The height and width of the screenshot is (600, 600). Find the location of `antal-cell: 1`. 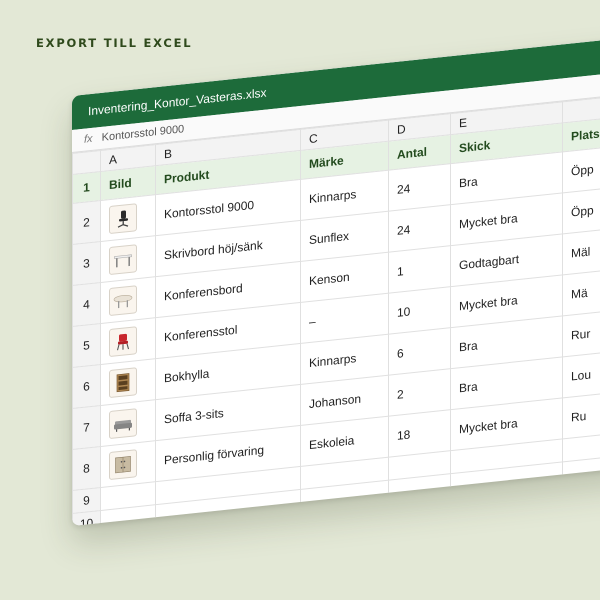

antal-cell: 1 is located at coordinates (419, 269).